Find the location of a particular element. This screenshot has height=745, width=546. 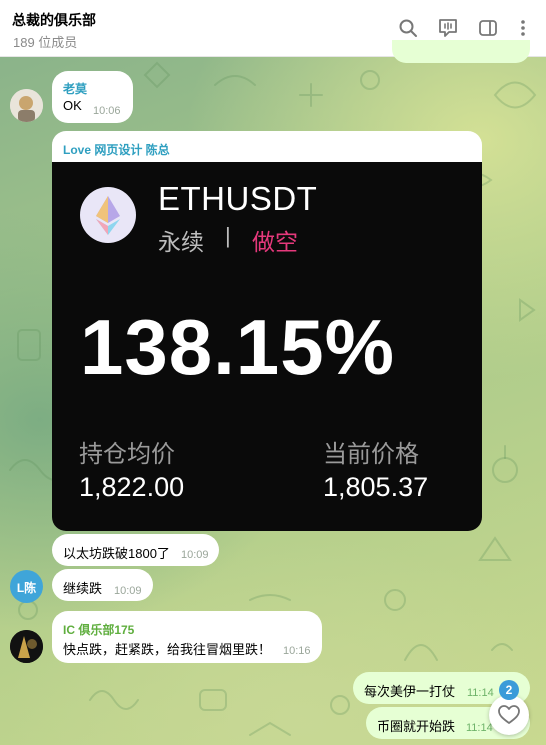

video-chat-icon is located at coordinates (448, 28).